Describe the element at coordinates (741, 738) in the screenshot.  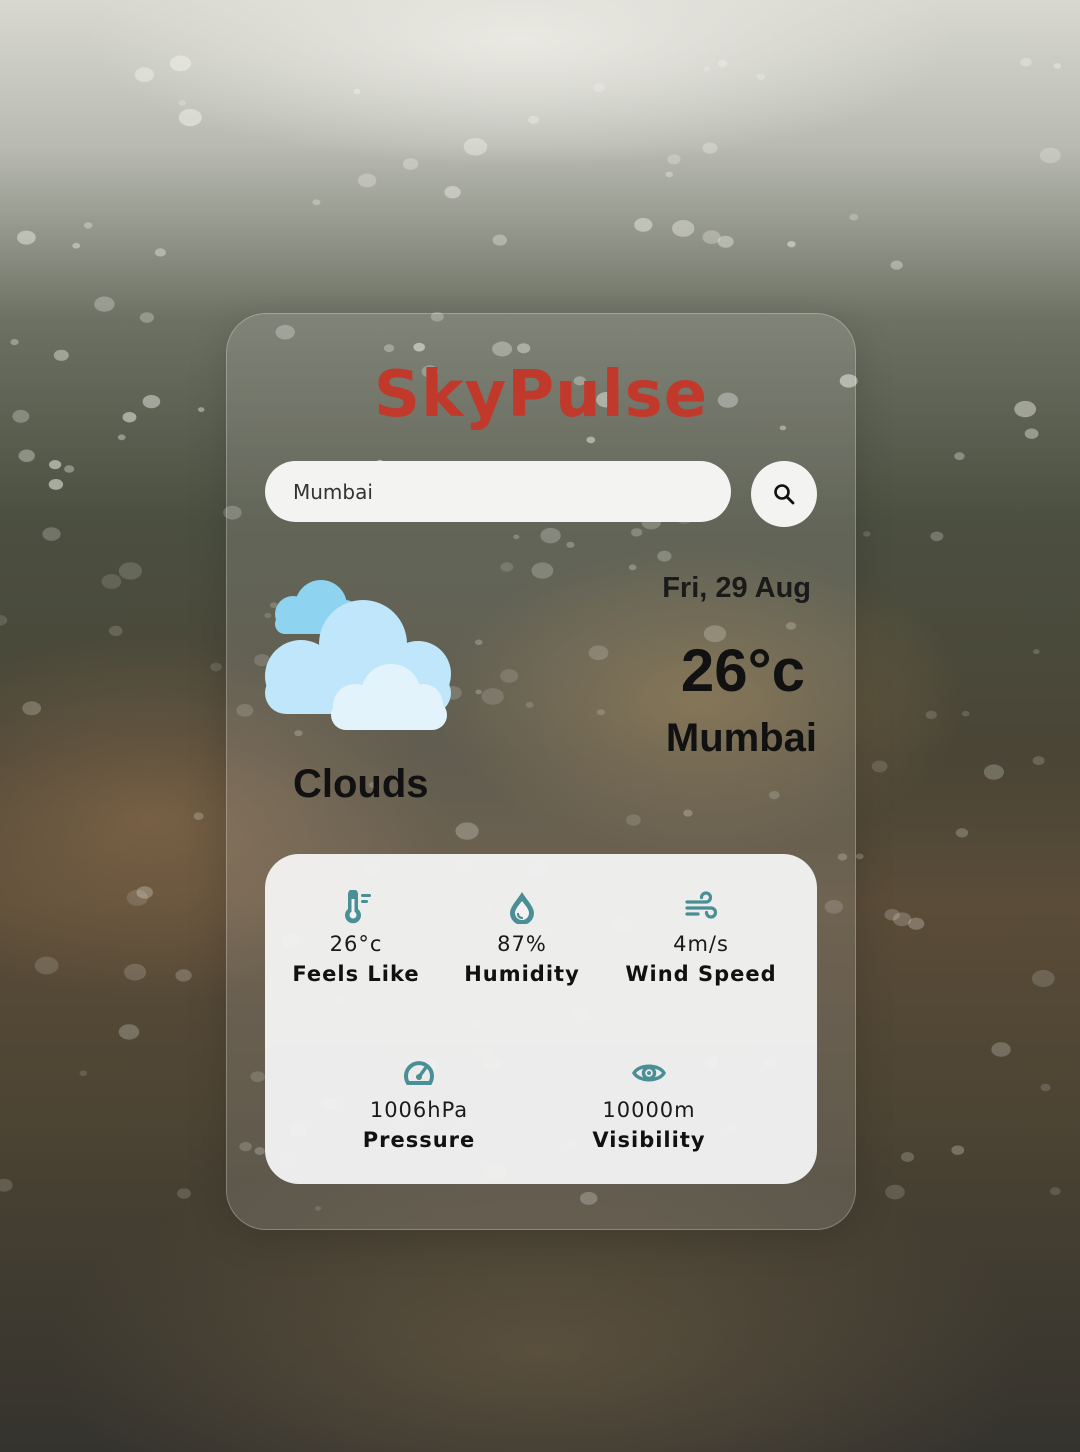
I see `city-name: Mumbai` at that location.